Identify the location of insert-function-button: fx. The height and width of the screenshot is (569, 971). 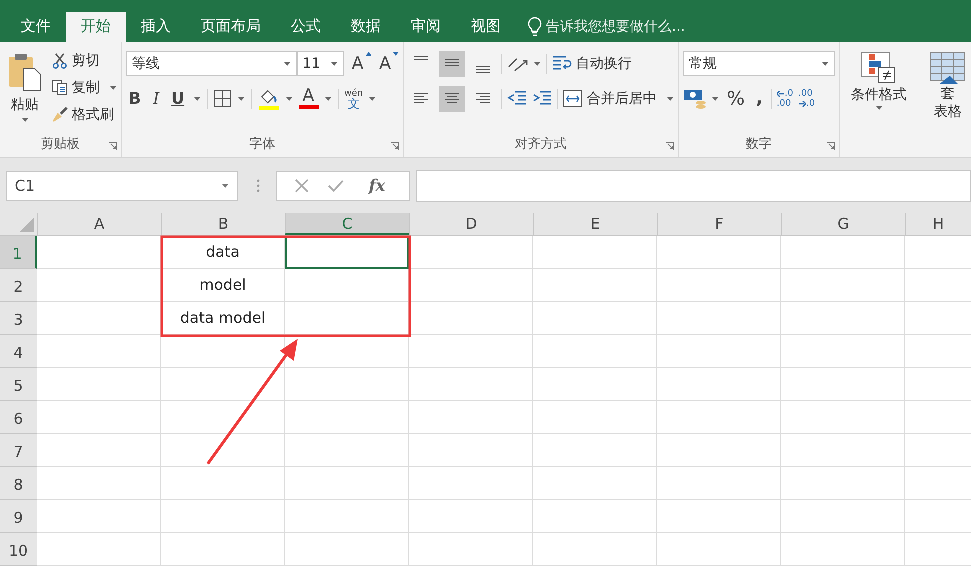
(377, 185).